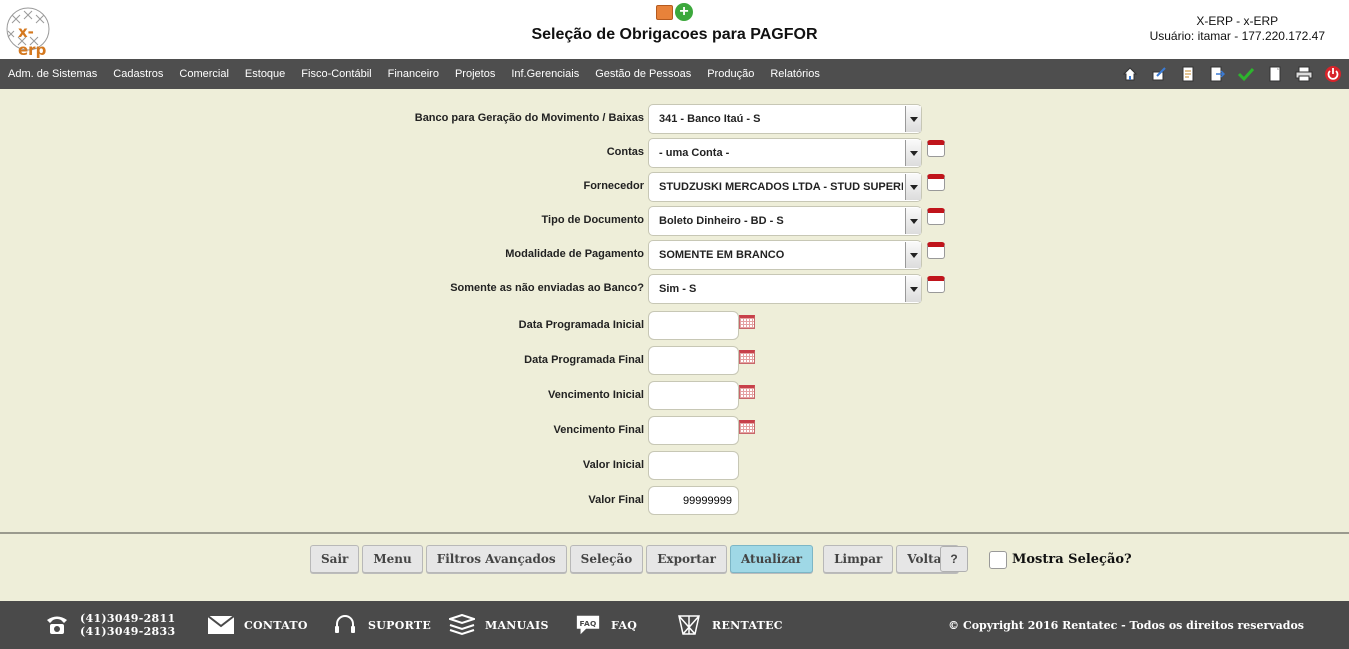  I want to click on feed-icon, so click(664, 12).